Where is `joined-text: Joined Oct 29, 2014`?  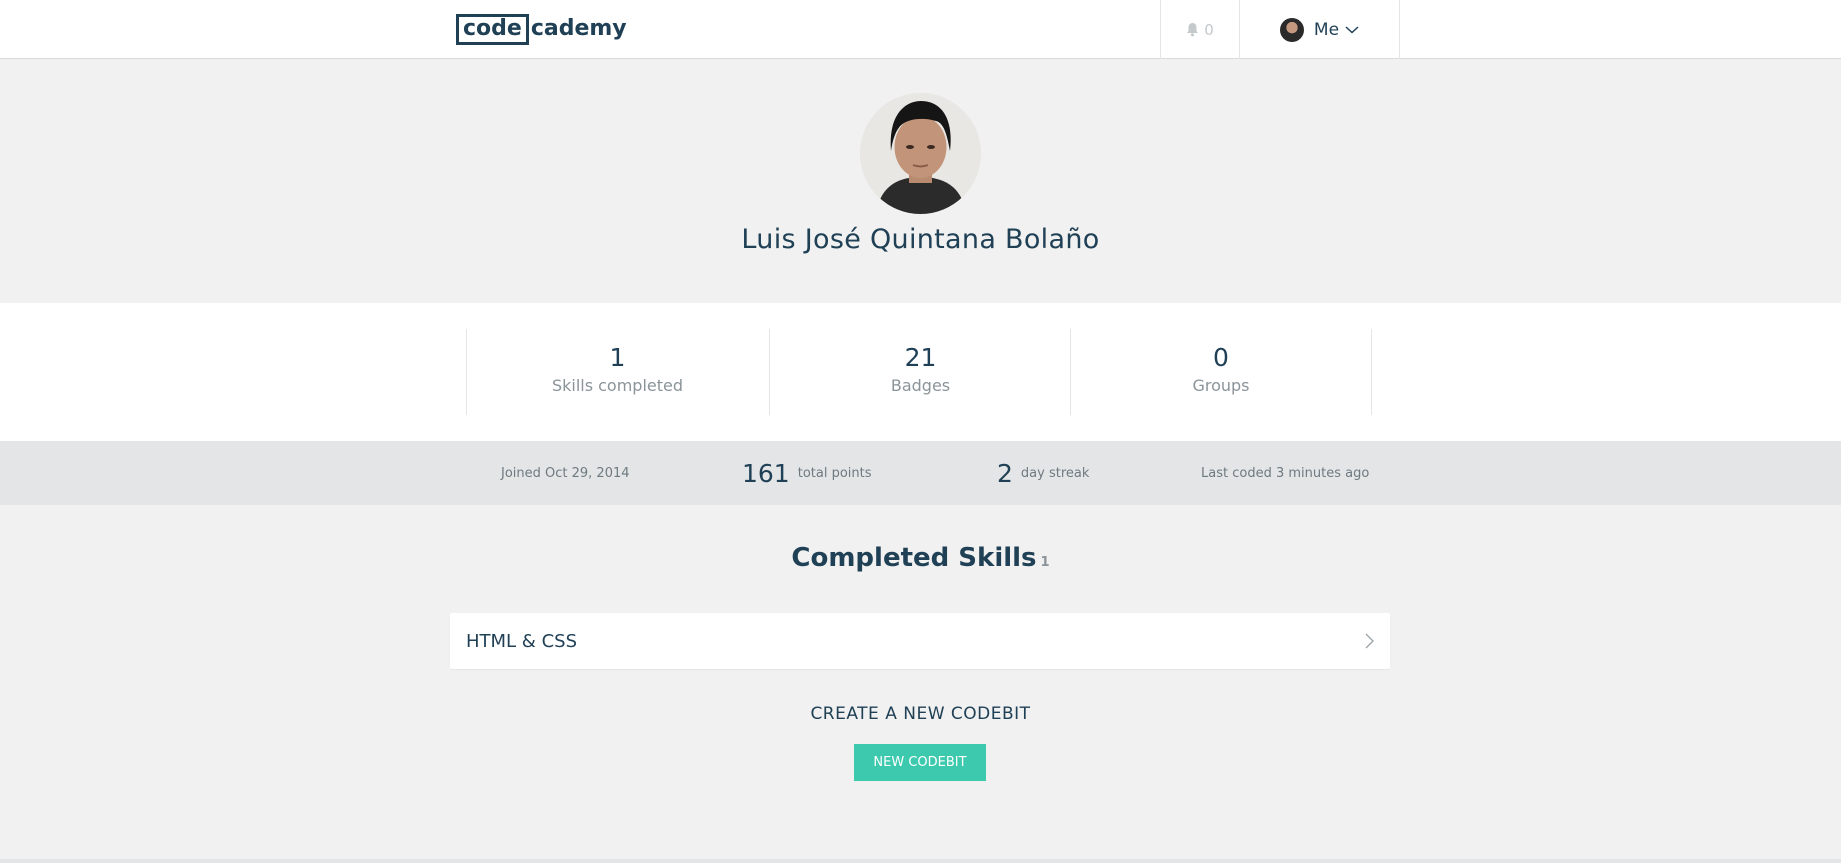
joined-text: Joined Oct 29, 2014 is located at coordinates (565, 473).